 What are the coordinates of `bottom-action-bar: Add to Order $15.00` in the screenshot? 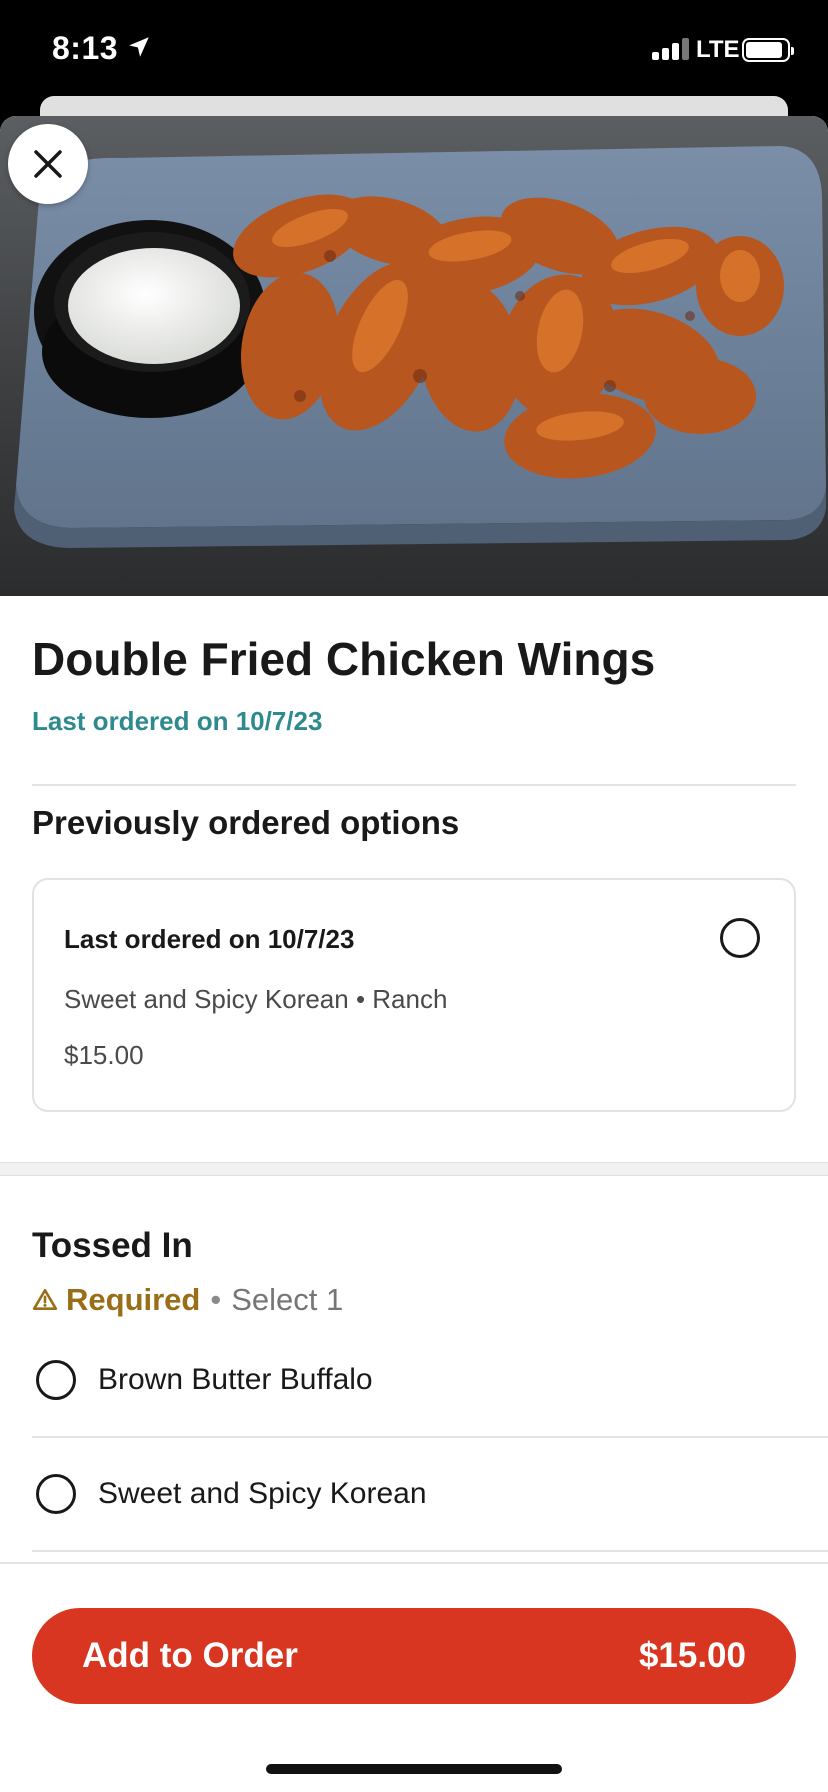 It's located at (414, 1677).